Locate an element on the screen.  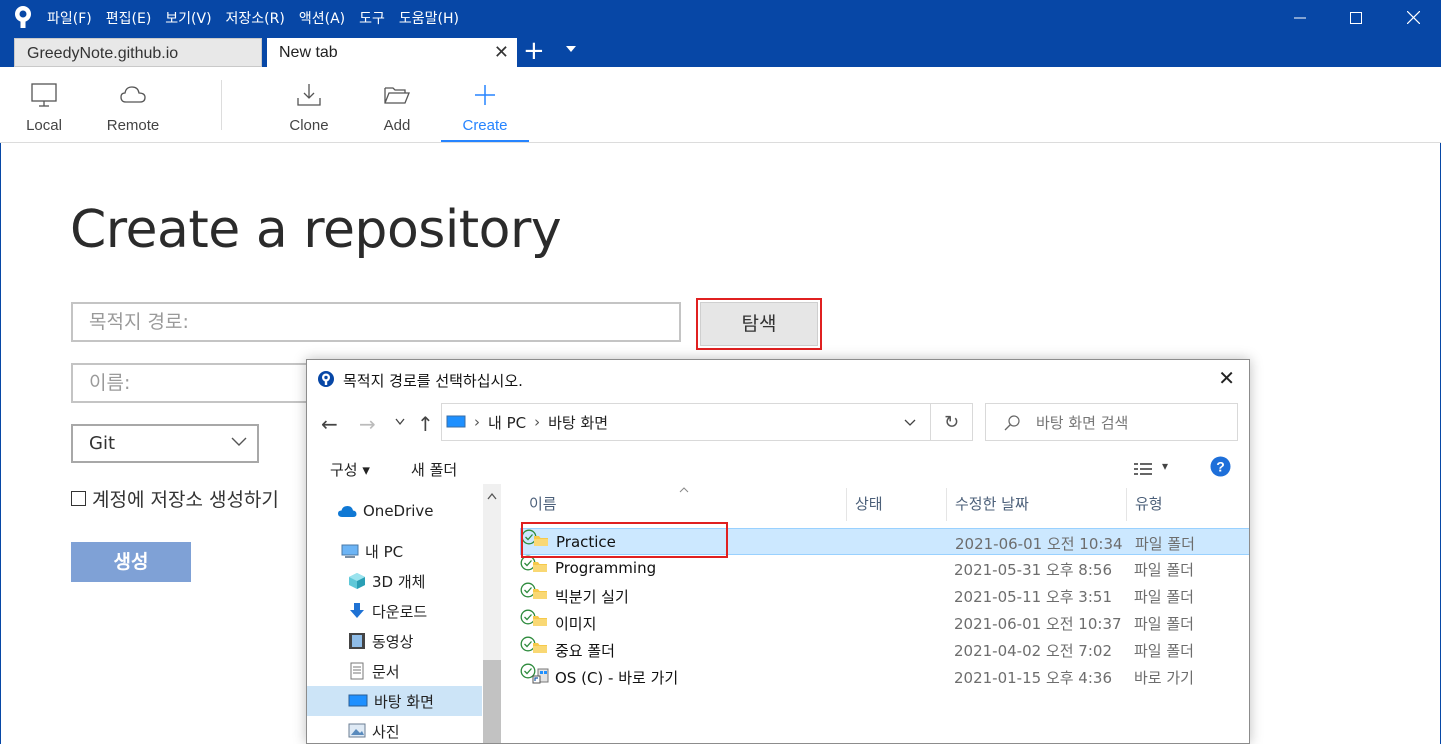
address-bar: › 내 PC › 바탕 화면 is located at coordinates (707, 422).